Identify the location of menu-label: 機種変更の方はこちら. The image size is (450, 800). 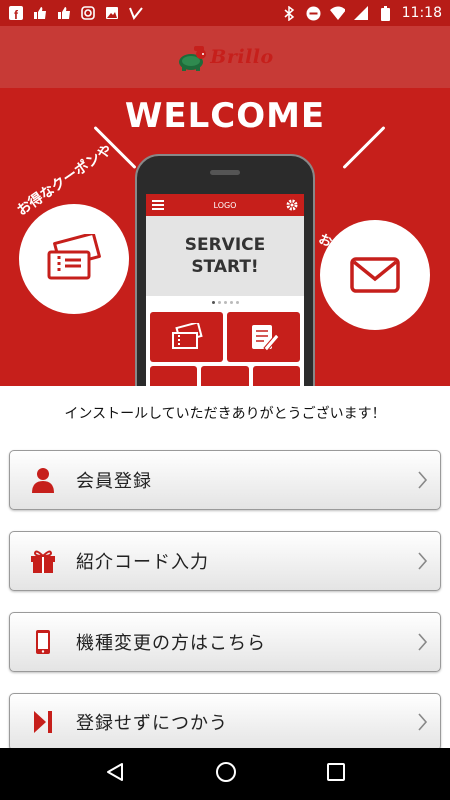
(171, 643).